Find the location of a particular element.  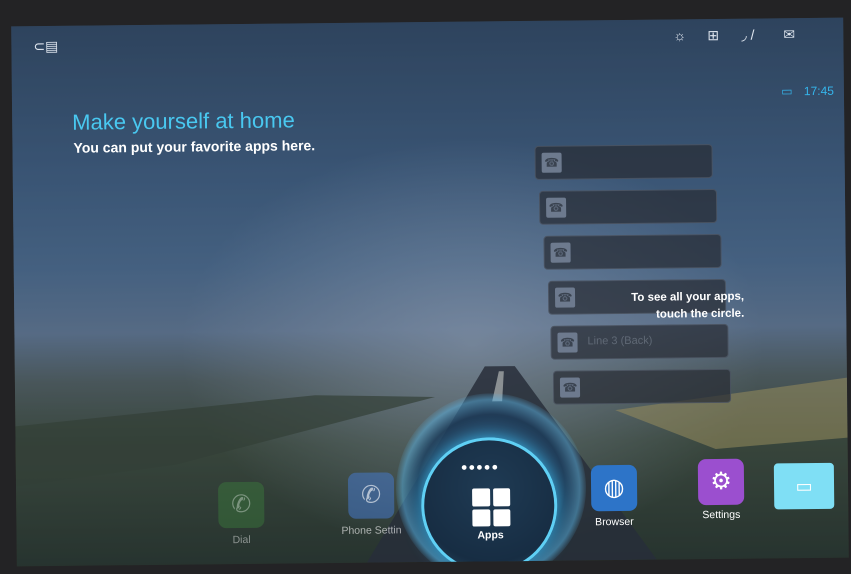

apps-grid-icon is located at coordinates (491, 507).